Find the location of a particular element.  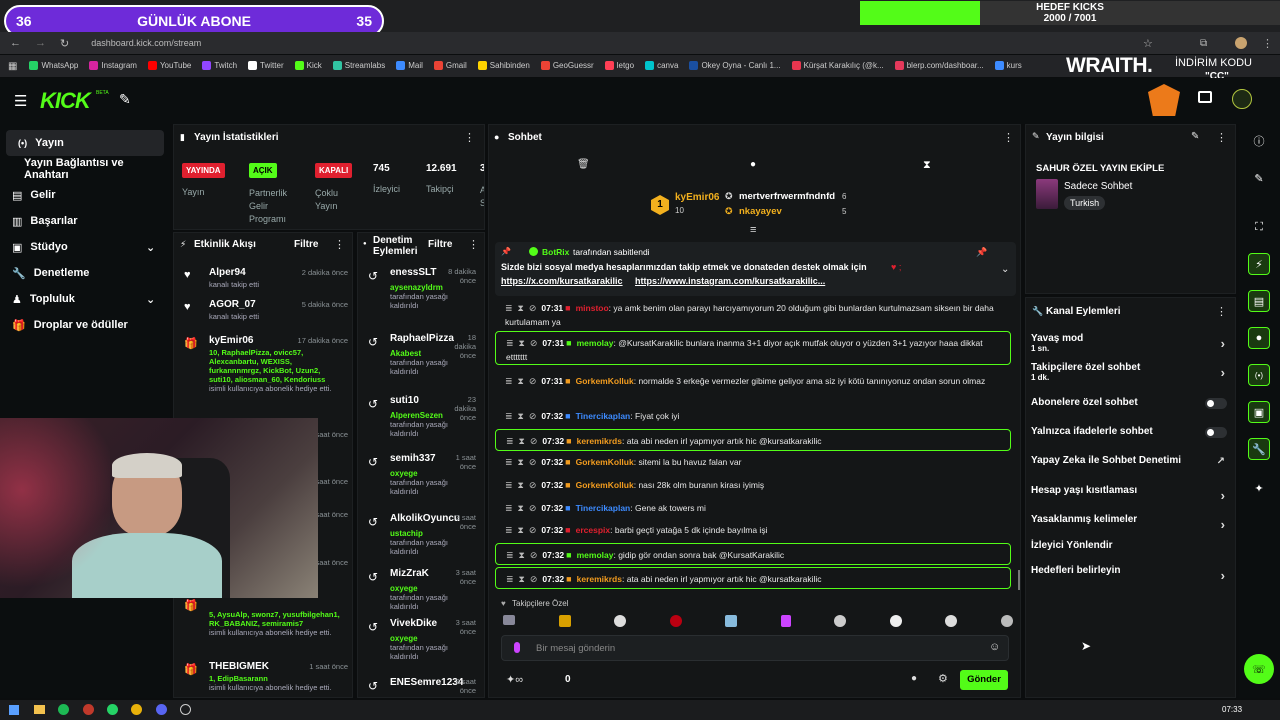

support-icon: ☏ is located at coordinates (1259, 669).